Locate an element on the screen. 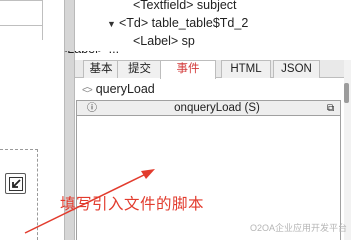 The image size is (351, 240). tree-node-label: <Textfield> subject is located at coordinates (185, 6).